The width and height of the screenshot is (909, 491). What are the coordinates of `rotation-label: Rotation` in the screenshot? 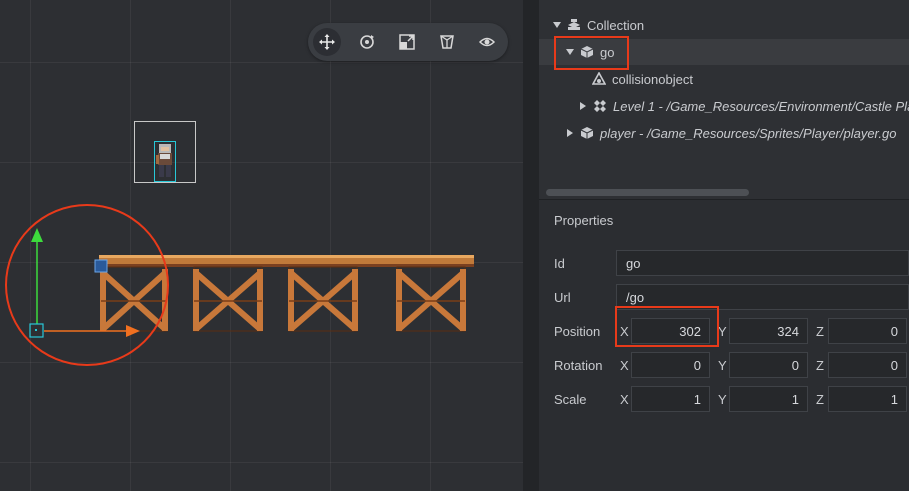 It's located at (578, 365).